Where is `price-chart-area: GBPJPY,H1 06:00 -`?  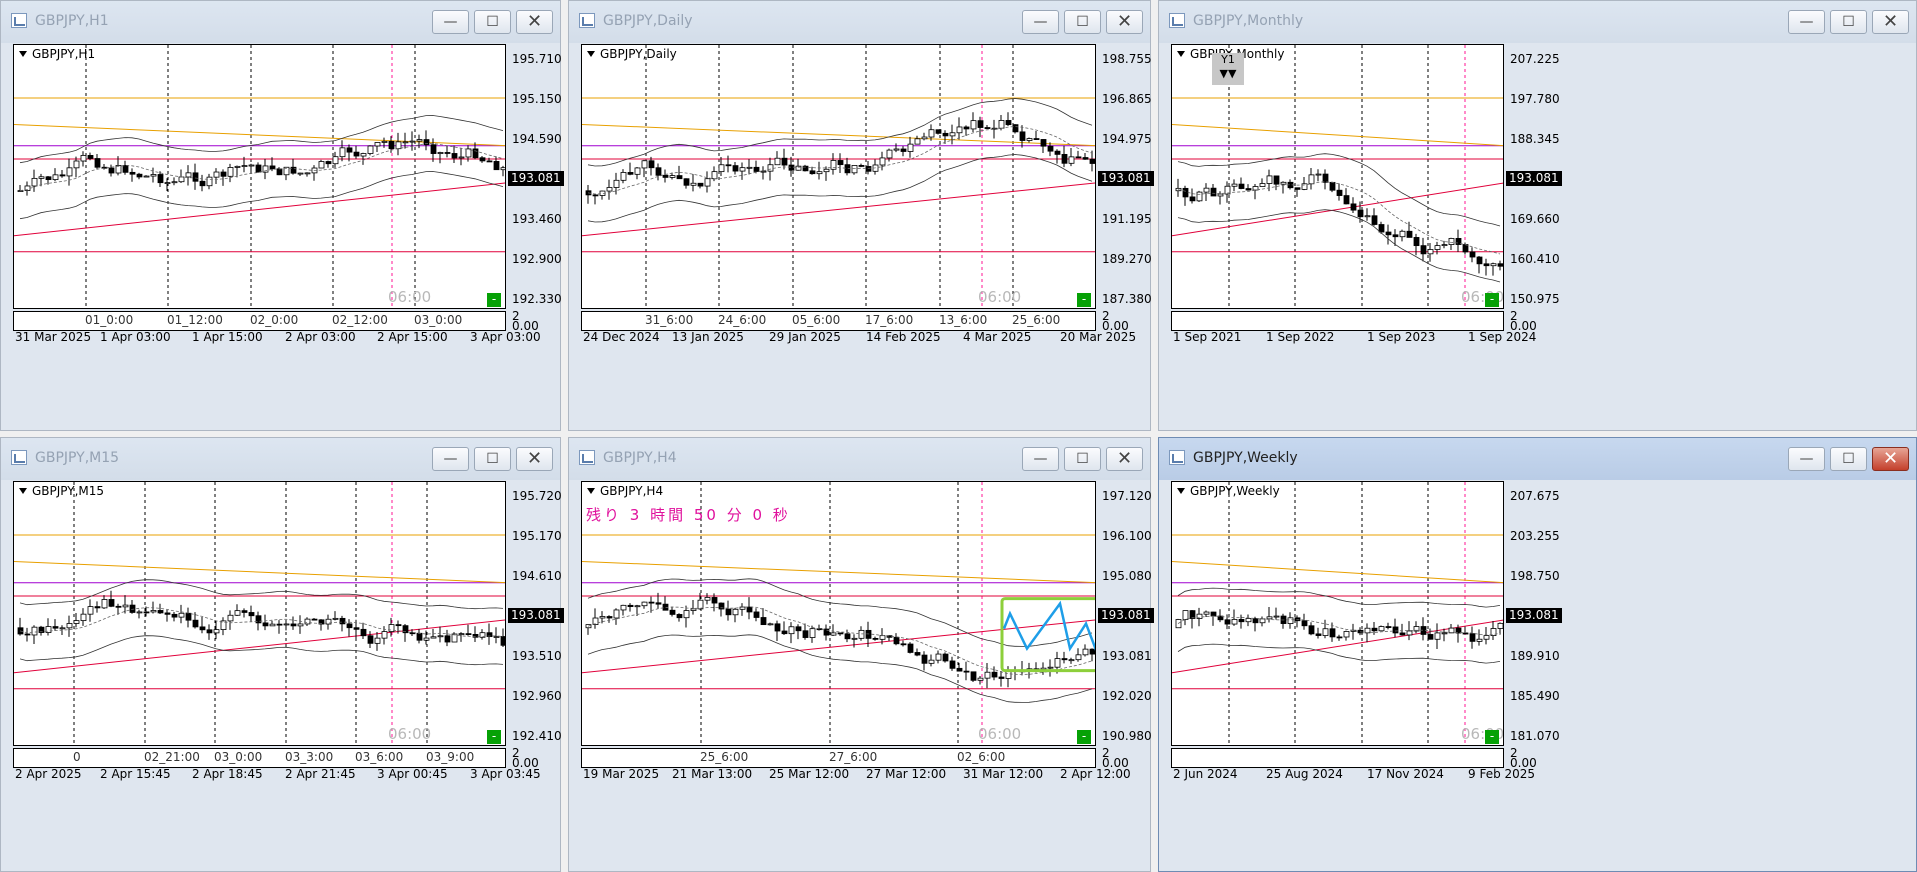
price-chart-area: GBPJPY,H1 06:00 - is located at coordinates (259, 176).